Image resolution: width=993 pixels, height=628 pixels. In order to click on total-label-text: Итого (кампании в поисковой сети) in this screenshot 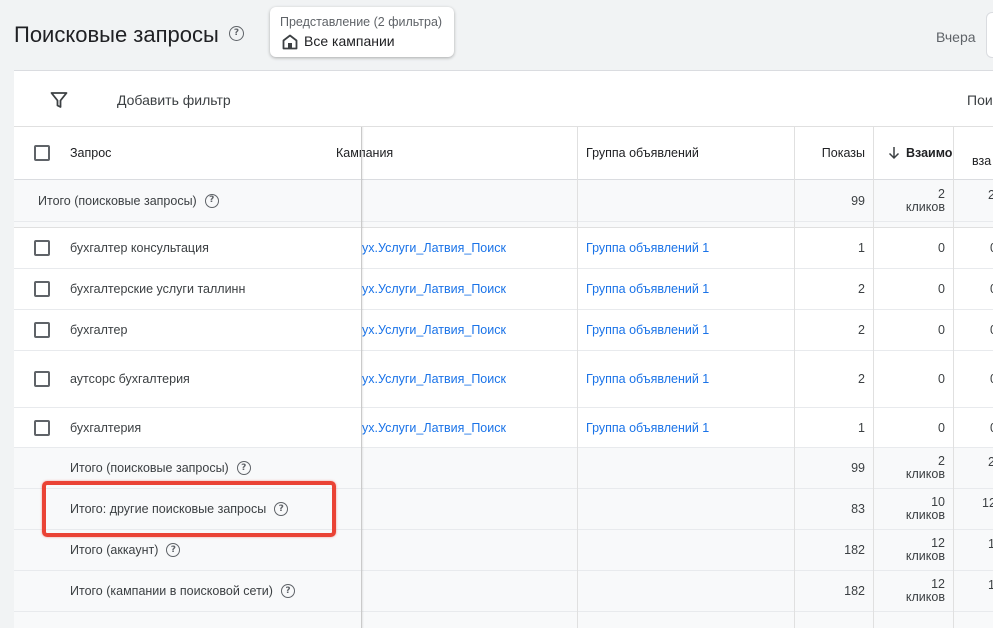, I will do `click(171, 591)`.